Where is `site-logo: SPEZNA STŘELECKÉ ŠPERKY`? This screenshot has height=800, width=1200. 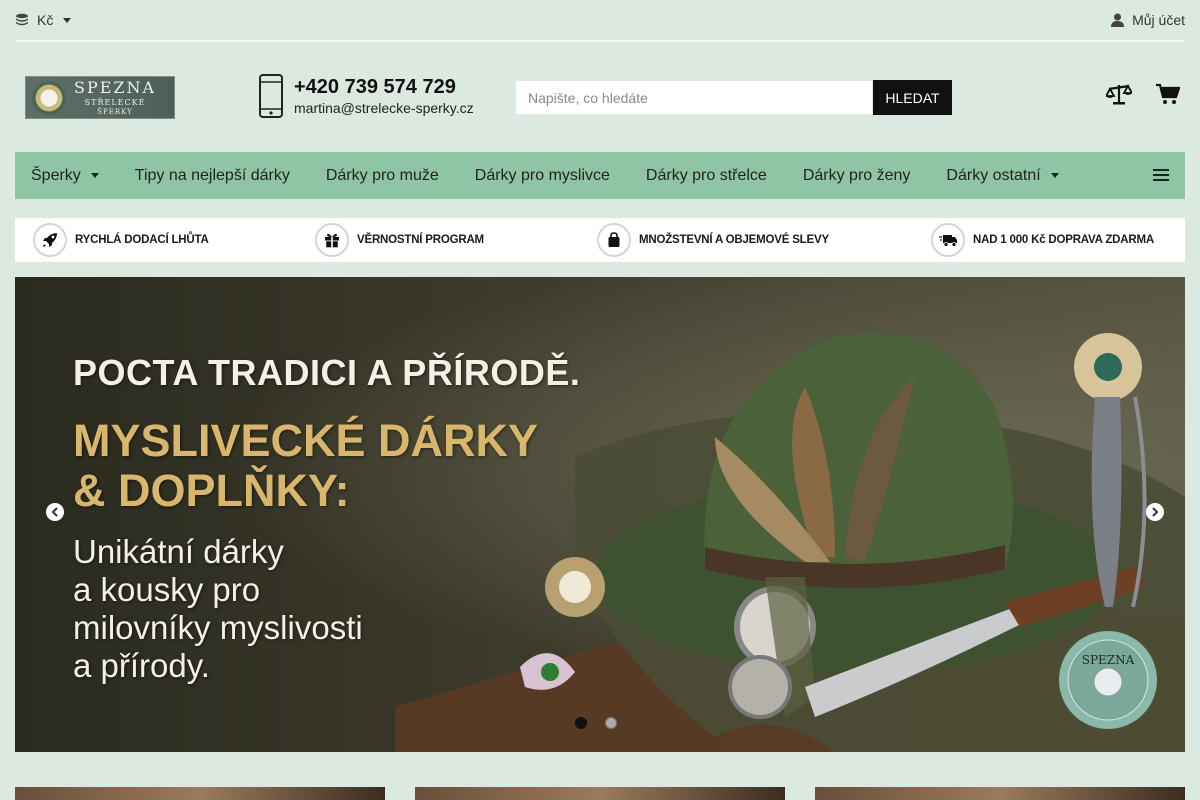
site-logo: SPEZNA STŘELECKÉ ŠPERKY is located at coordinates (100, 97).